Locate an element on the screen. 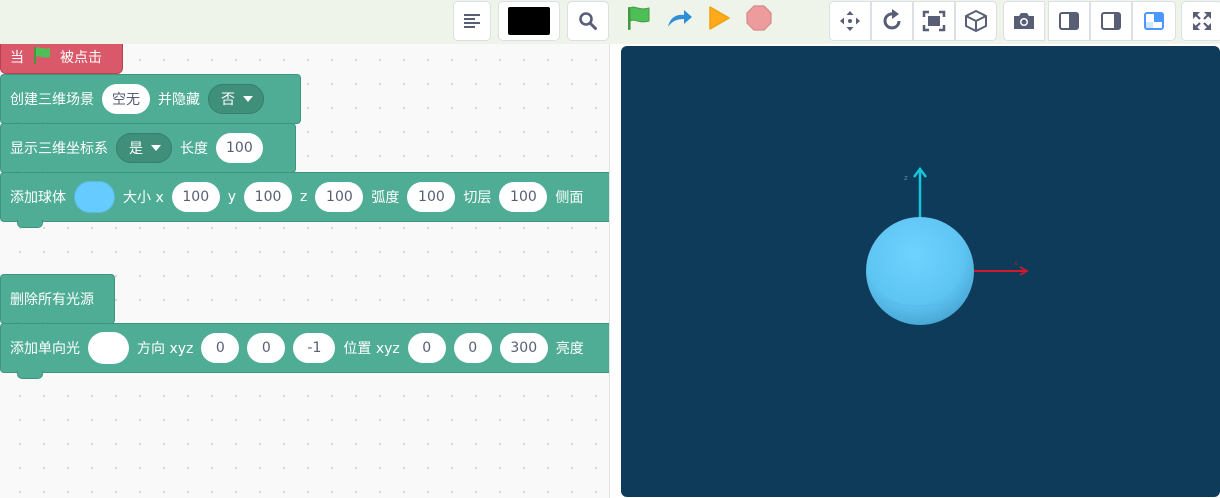 The width and height of the screenshot is (1220, 498). code-view-button is located at coordinates (472, 21).